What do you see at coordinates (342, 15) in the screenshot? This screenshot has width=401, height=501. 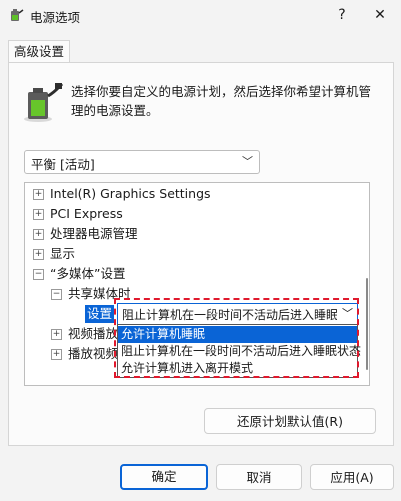 I see `help-button: ?` at bounding box center [342, 15].